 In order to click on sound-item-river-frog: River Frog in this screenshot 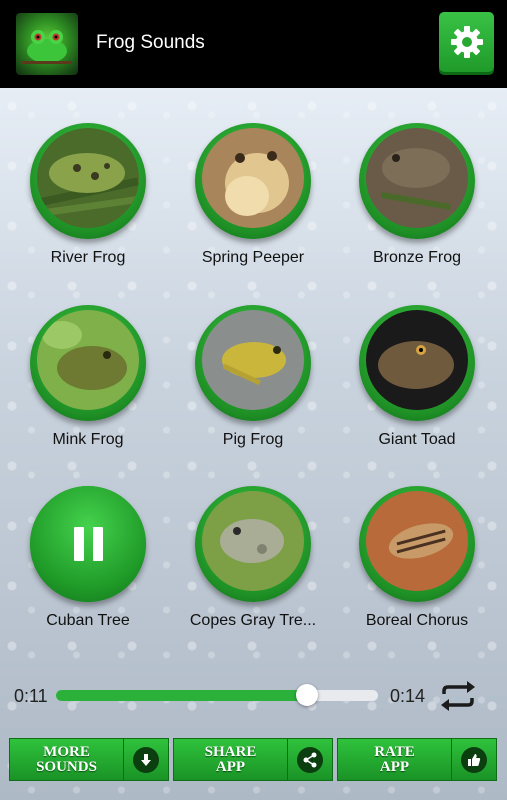, I will do `click(88, 195)`.